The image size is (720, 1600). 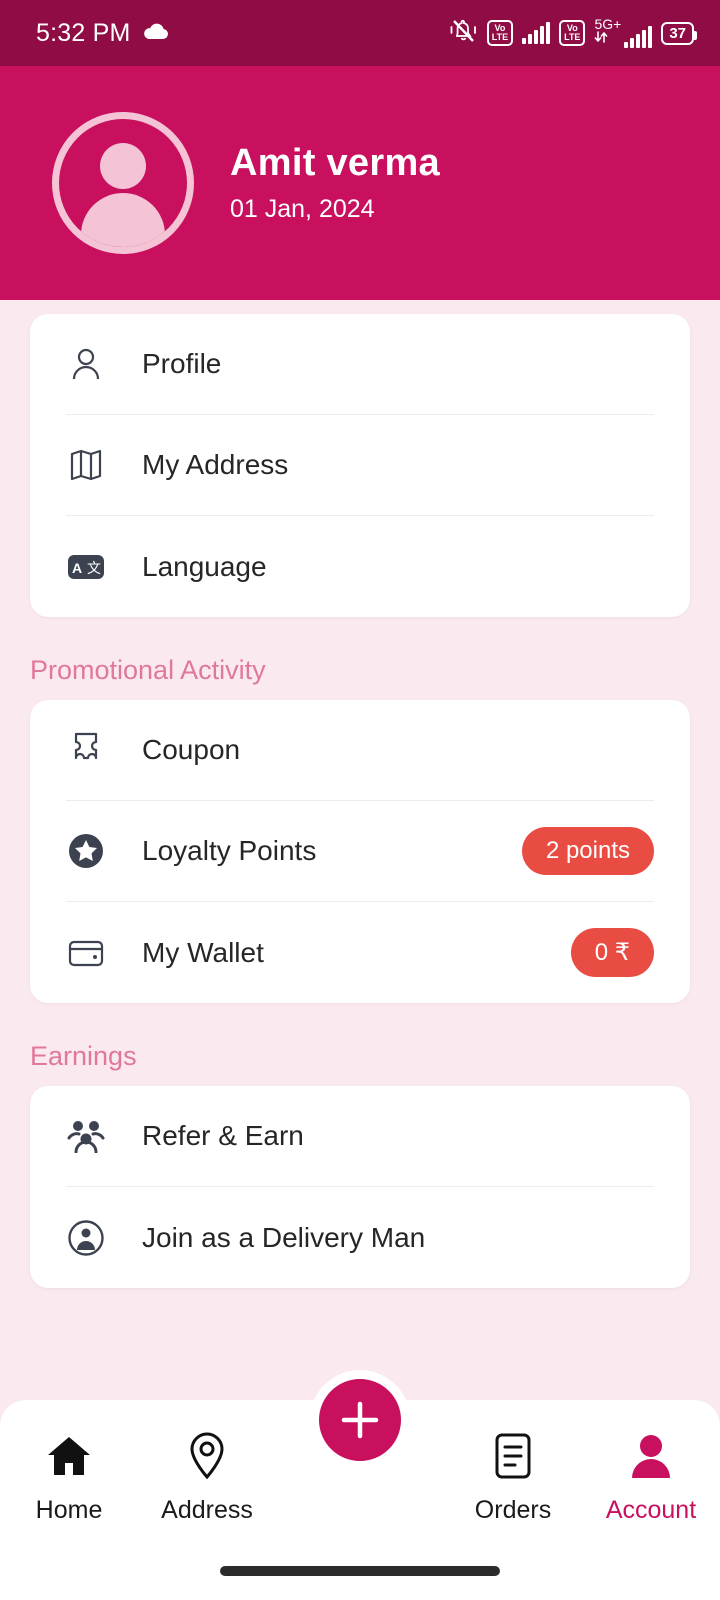 I want to click on location-icon, so click(x=207, y=1456).